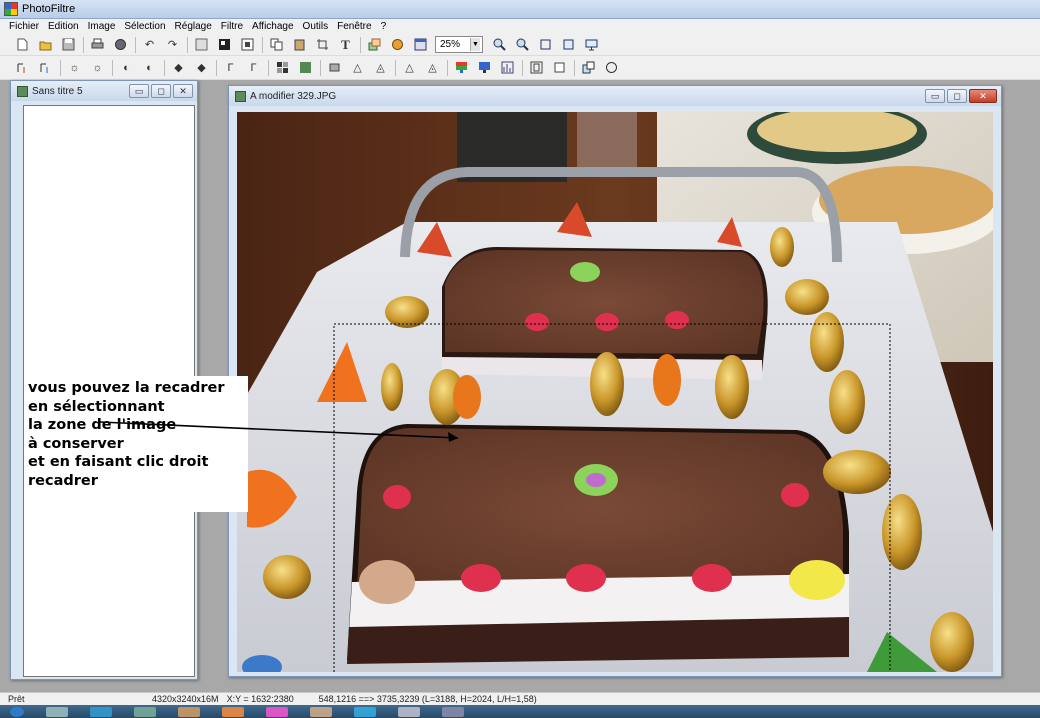 This screenshot has width=1040, height=718. I want to click on paste-icon, so click(299, 44).